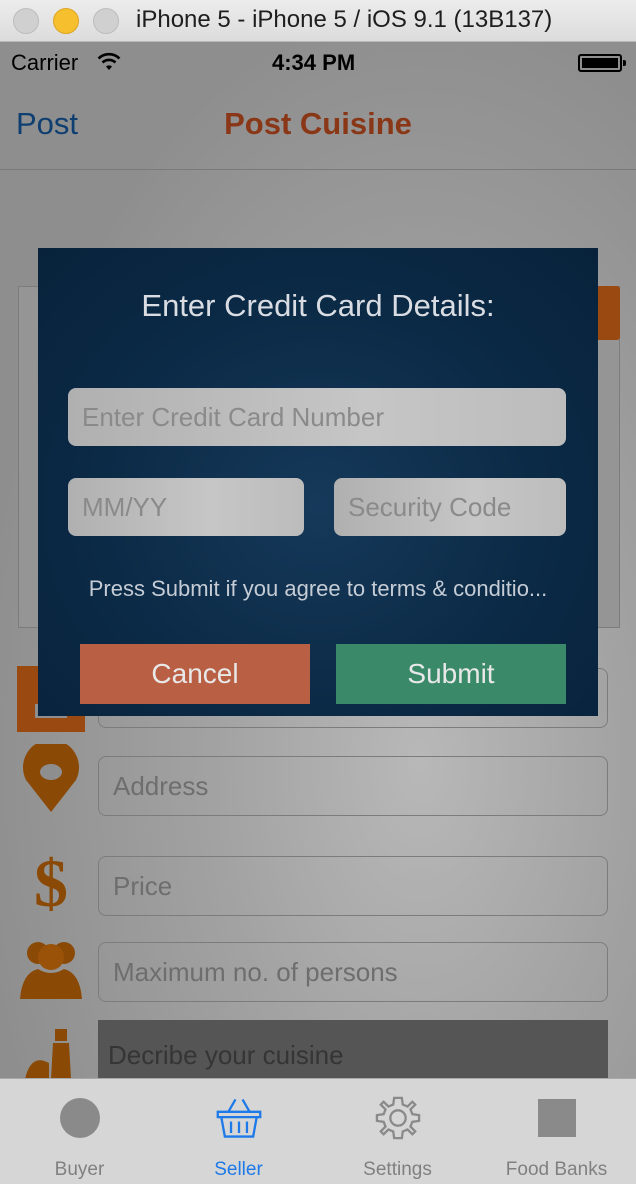 Image resolution: width=636 pixels, height=1184 pixels. What do you see at coordinates (353, 972) in the screenshot?
I see `max-persons-input: Maximum no. of persons` at bounding box center [353, 972].